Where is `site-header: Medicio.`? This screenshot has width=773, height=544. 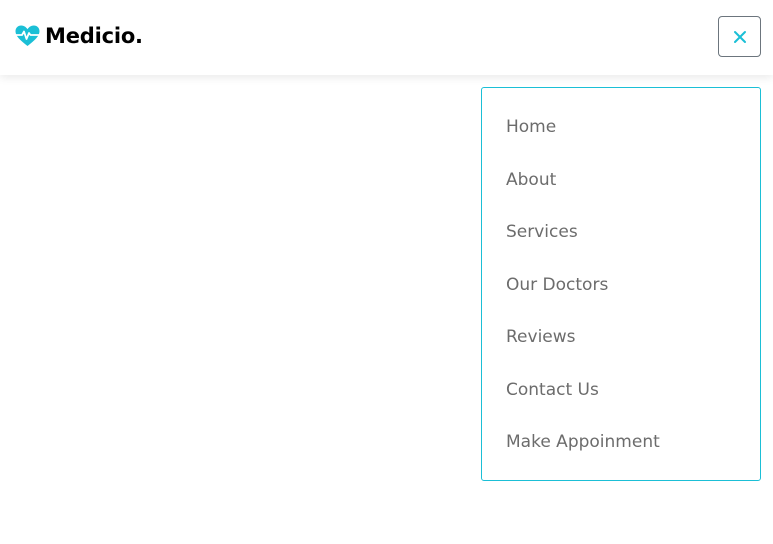
site-header: Medicio. is located at coordinates (386, 37).